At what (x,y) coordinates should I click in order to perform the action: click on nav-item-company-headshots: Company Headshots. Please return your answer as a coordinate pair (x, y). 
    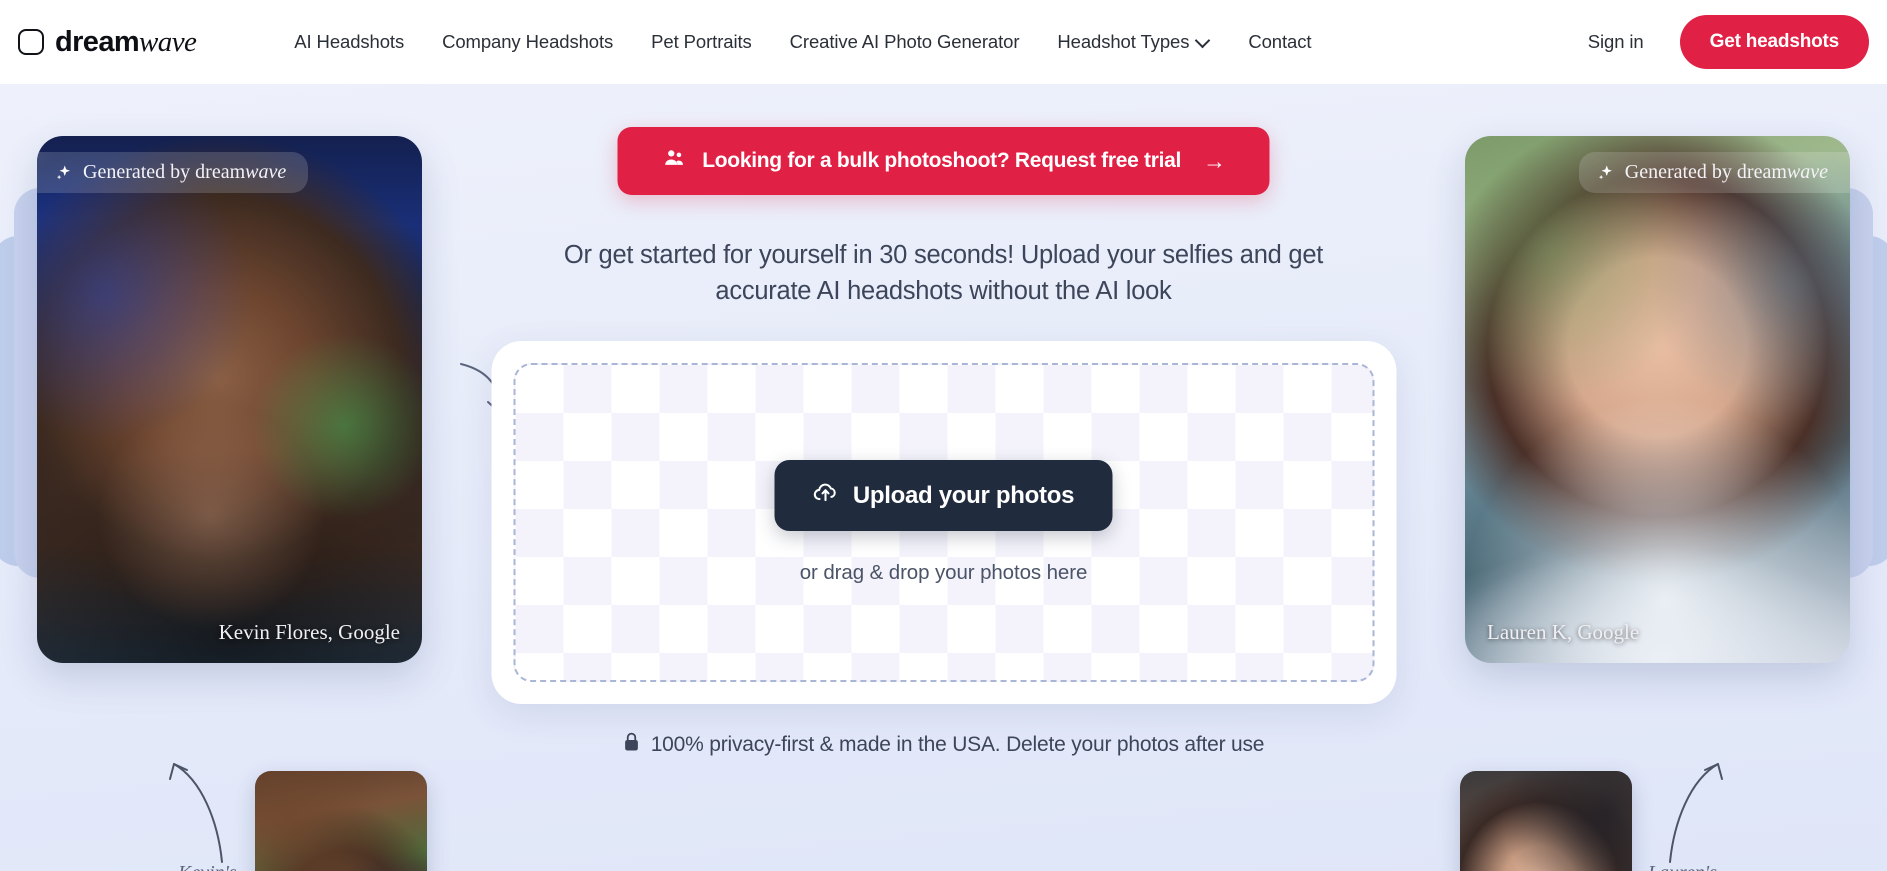
    Looking at the image, I should click on (527, 42).